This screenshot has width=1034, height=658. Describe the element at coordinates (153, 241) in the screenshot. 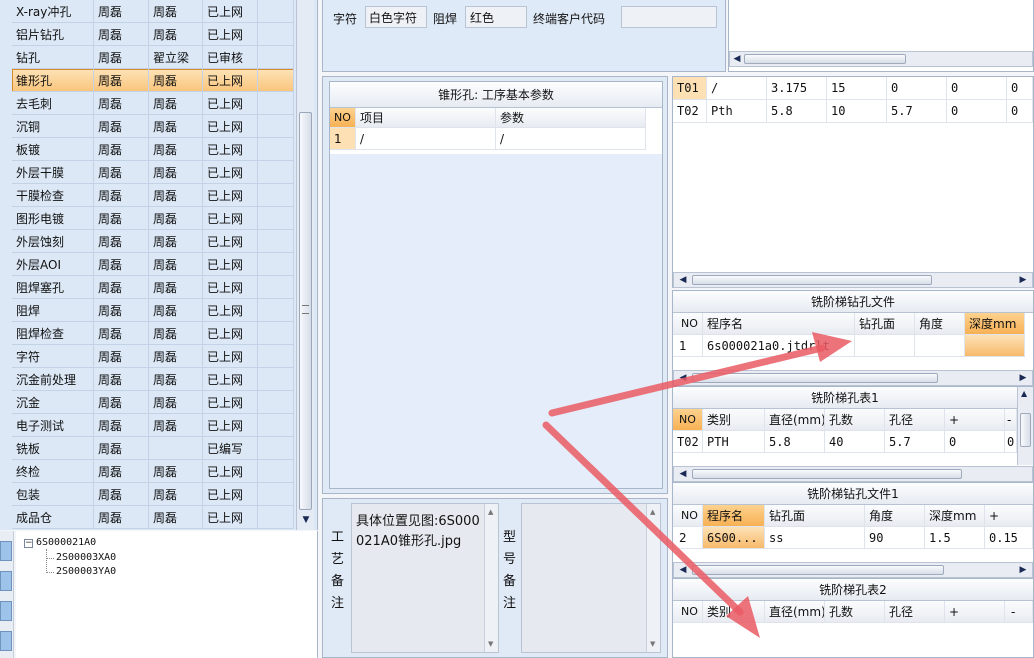

I see `process-row: 外层蚀刻 周磊 周磊 已上网` at that location.